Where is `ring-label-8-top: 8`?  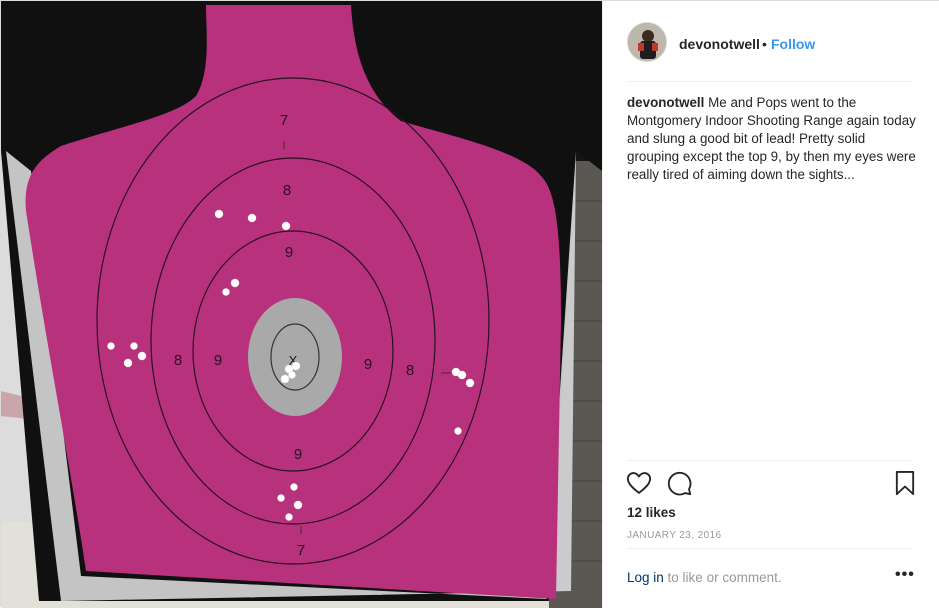
ring-label-8-top: 8 is located at coordinates (287, 190).